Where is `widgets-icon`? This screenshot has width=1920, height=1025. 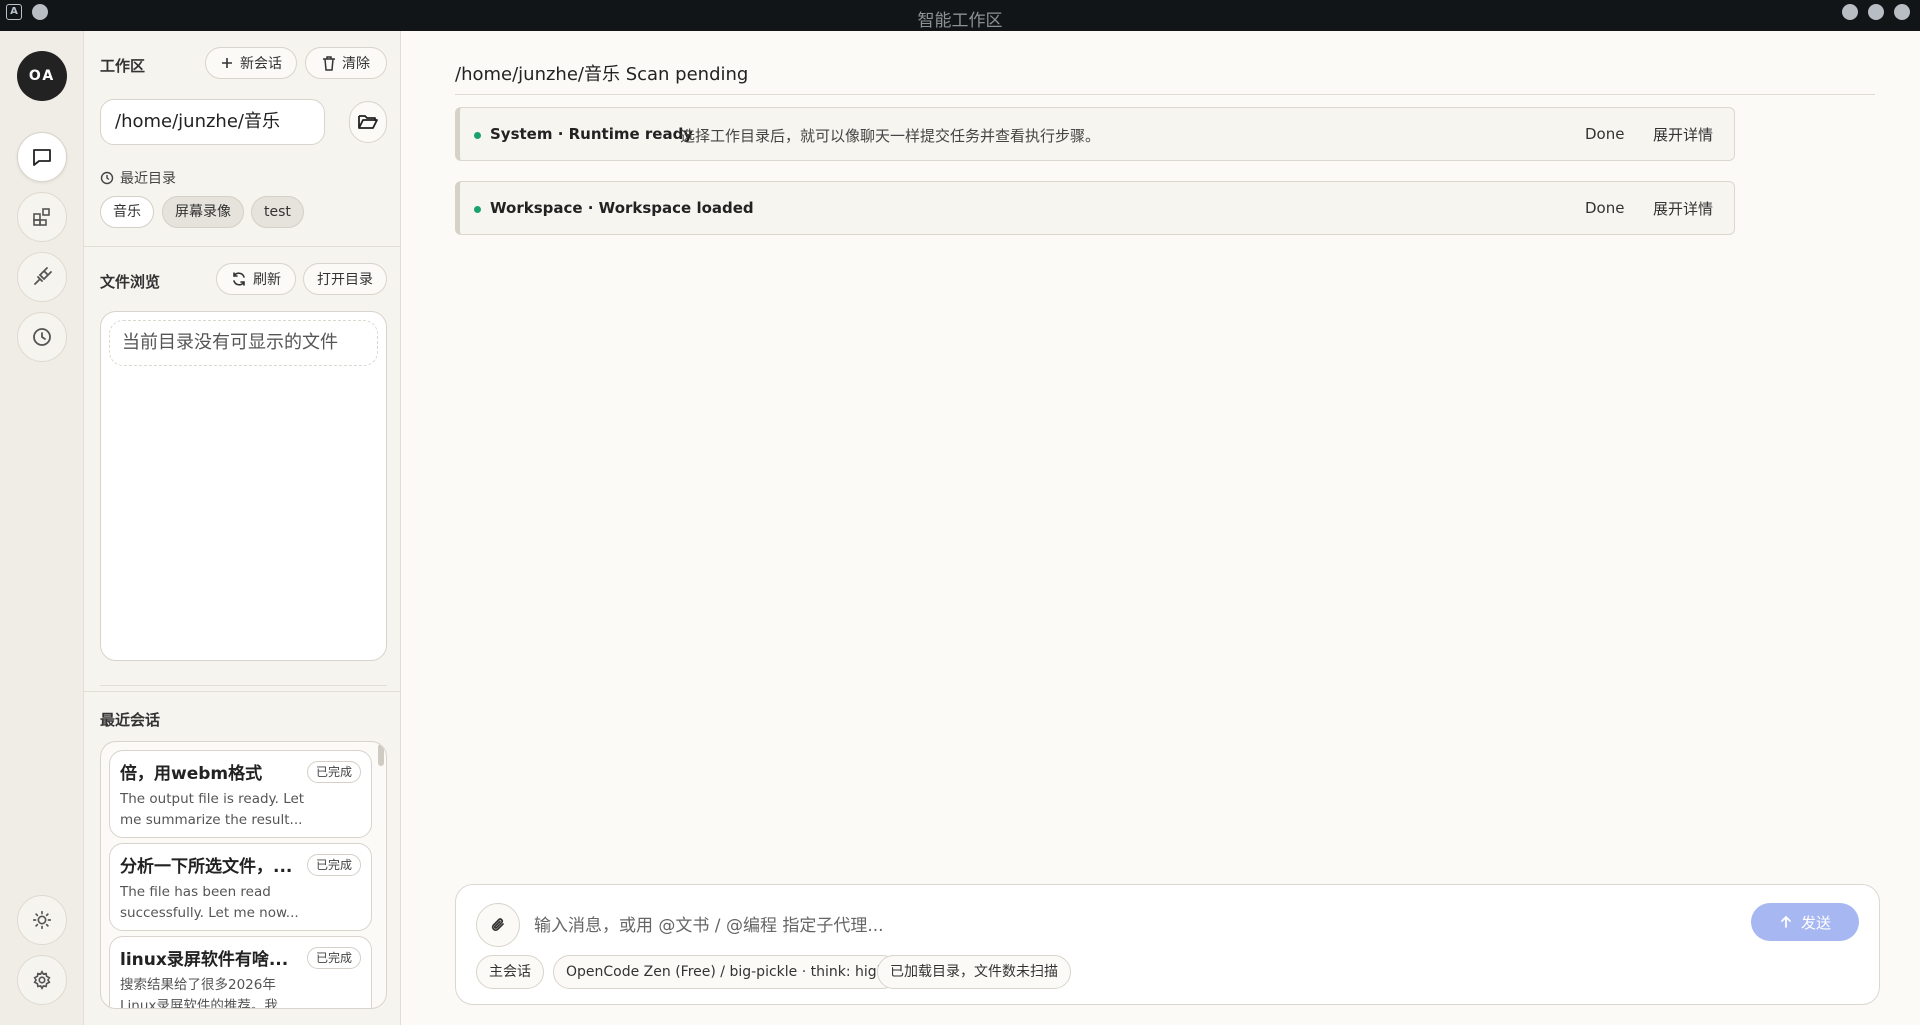
widgets-icon is located at coordinates (41, 217).